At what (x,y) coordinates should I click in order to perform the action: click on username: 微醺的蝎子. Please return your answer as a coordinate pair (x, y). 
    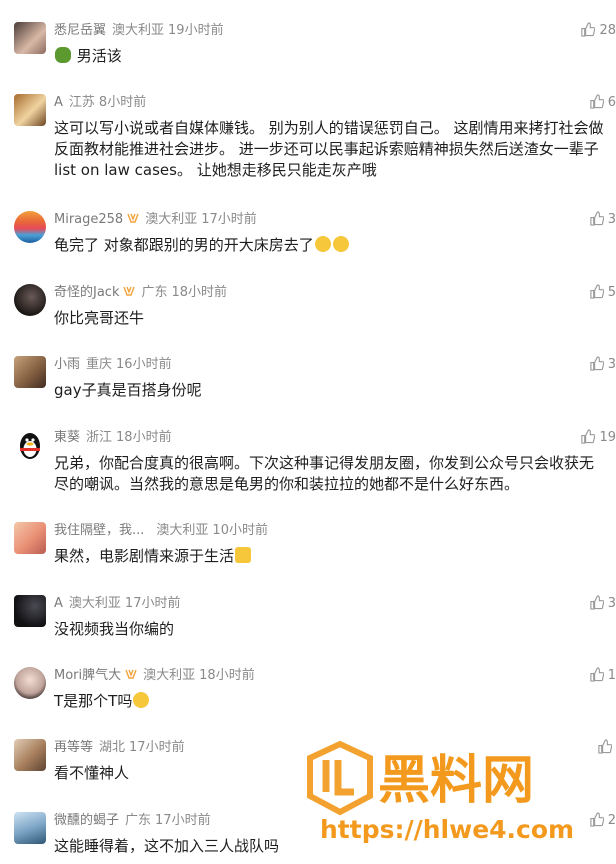
    Looking at the image, I should click on (86, 820).